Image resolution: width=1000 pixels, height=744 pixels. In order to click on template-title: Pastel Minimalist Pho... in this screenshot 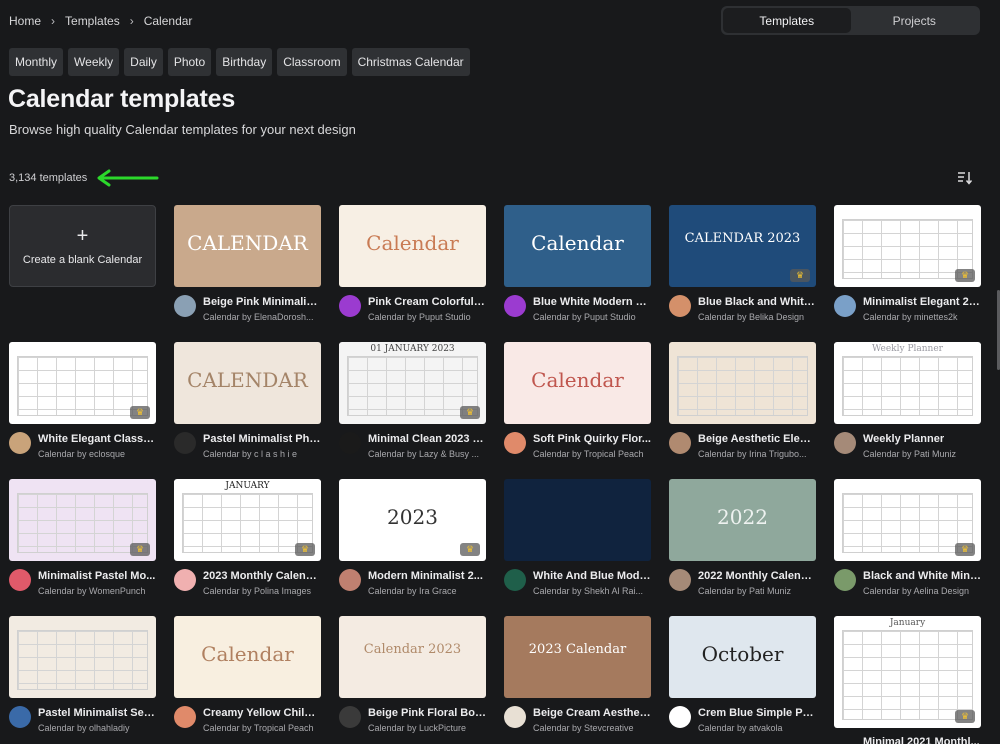, I will do `click(262, 439)`.